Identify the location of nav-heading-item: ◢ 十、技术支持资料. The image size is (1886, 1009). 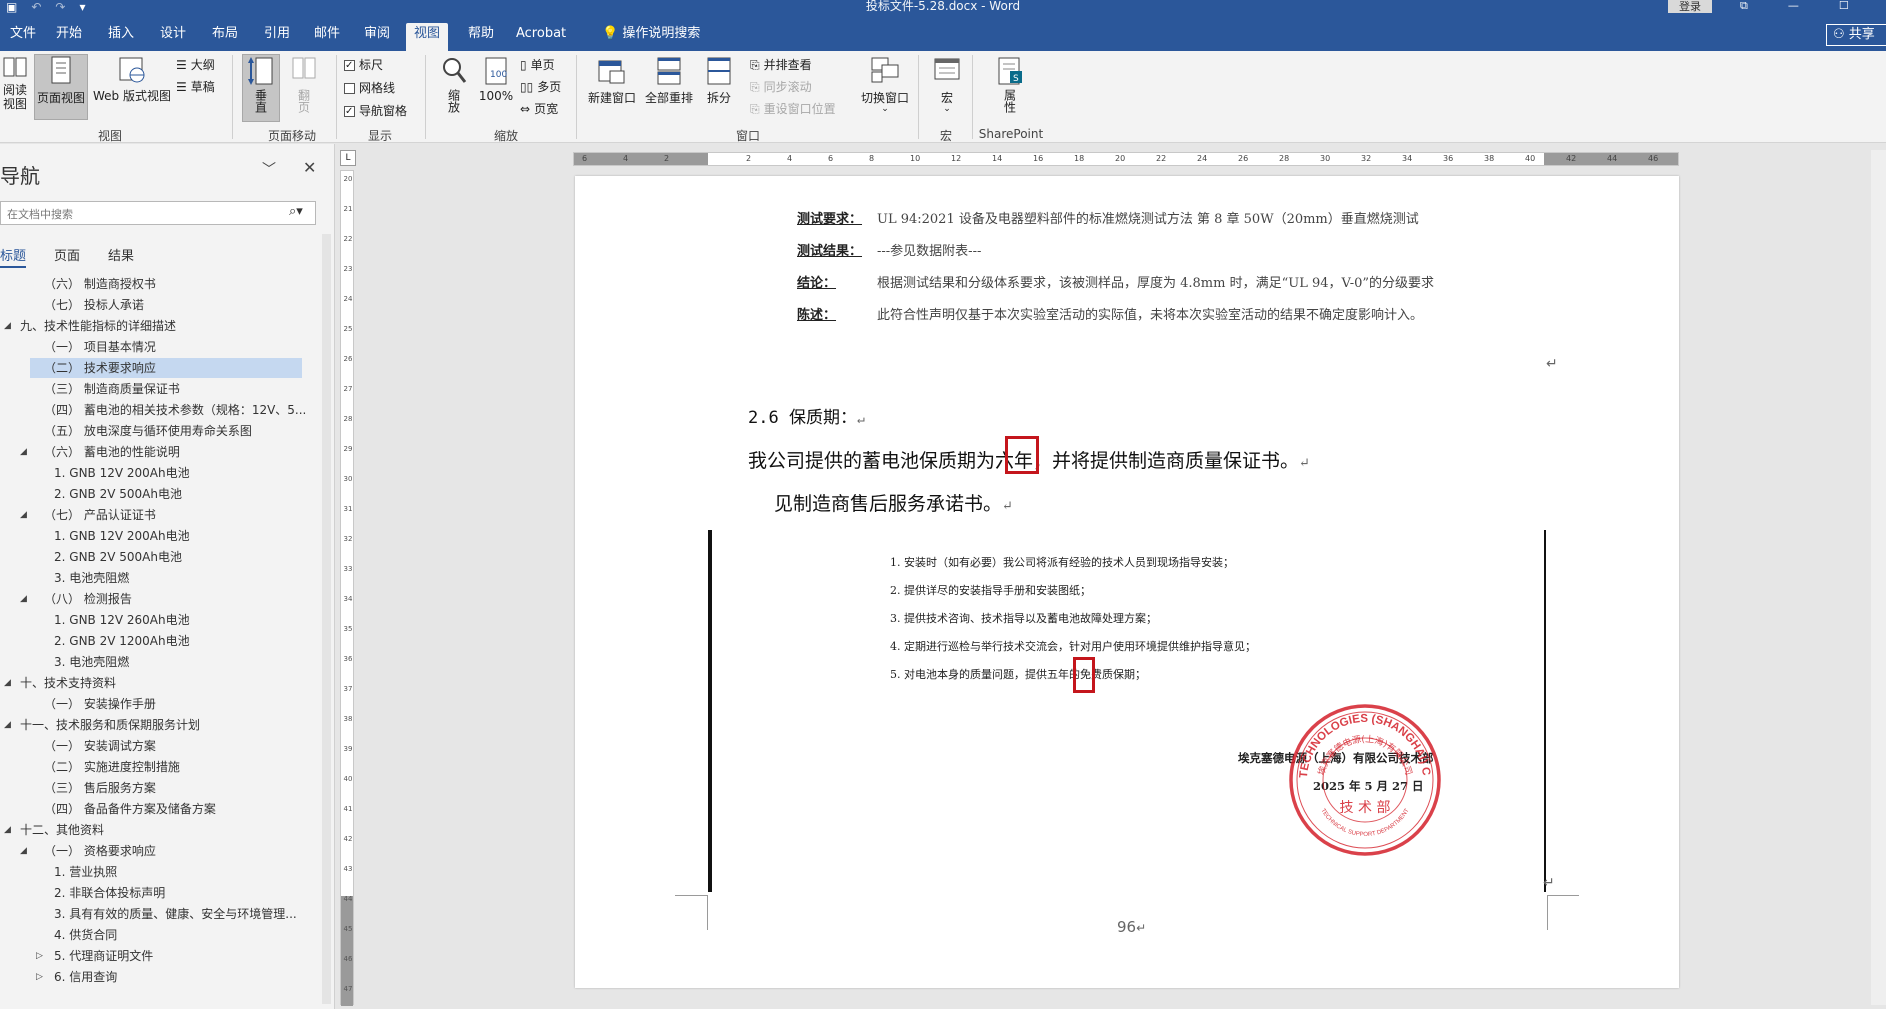
(160, 683).